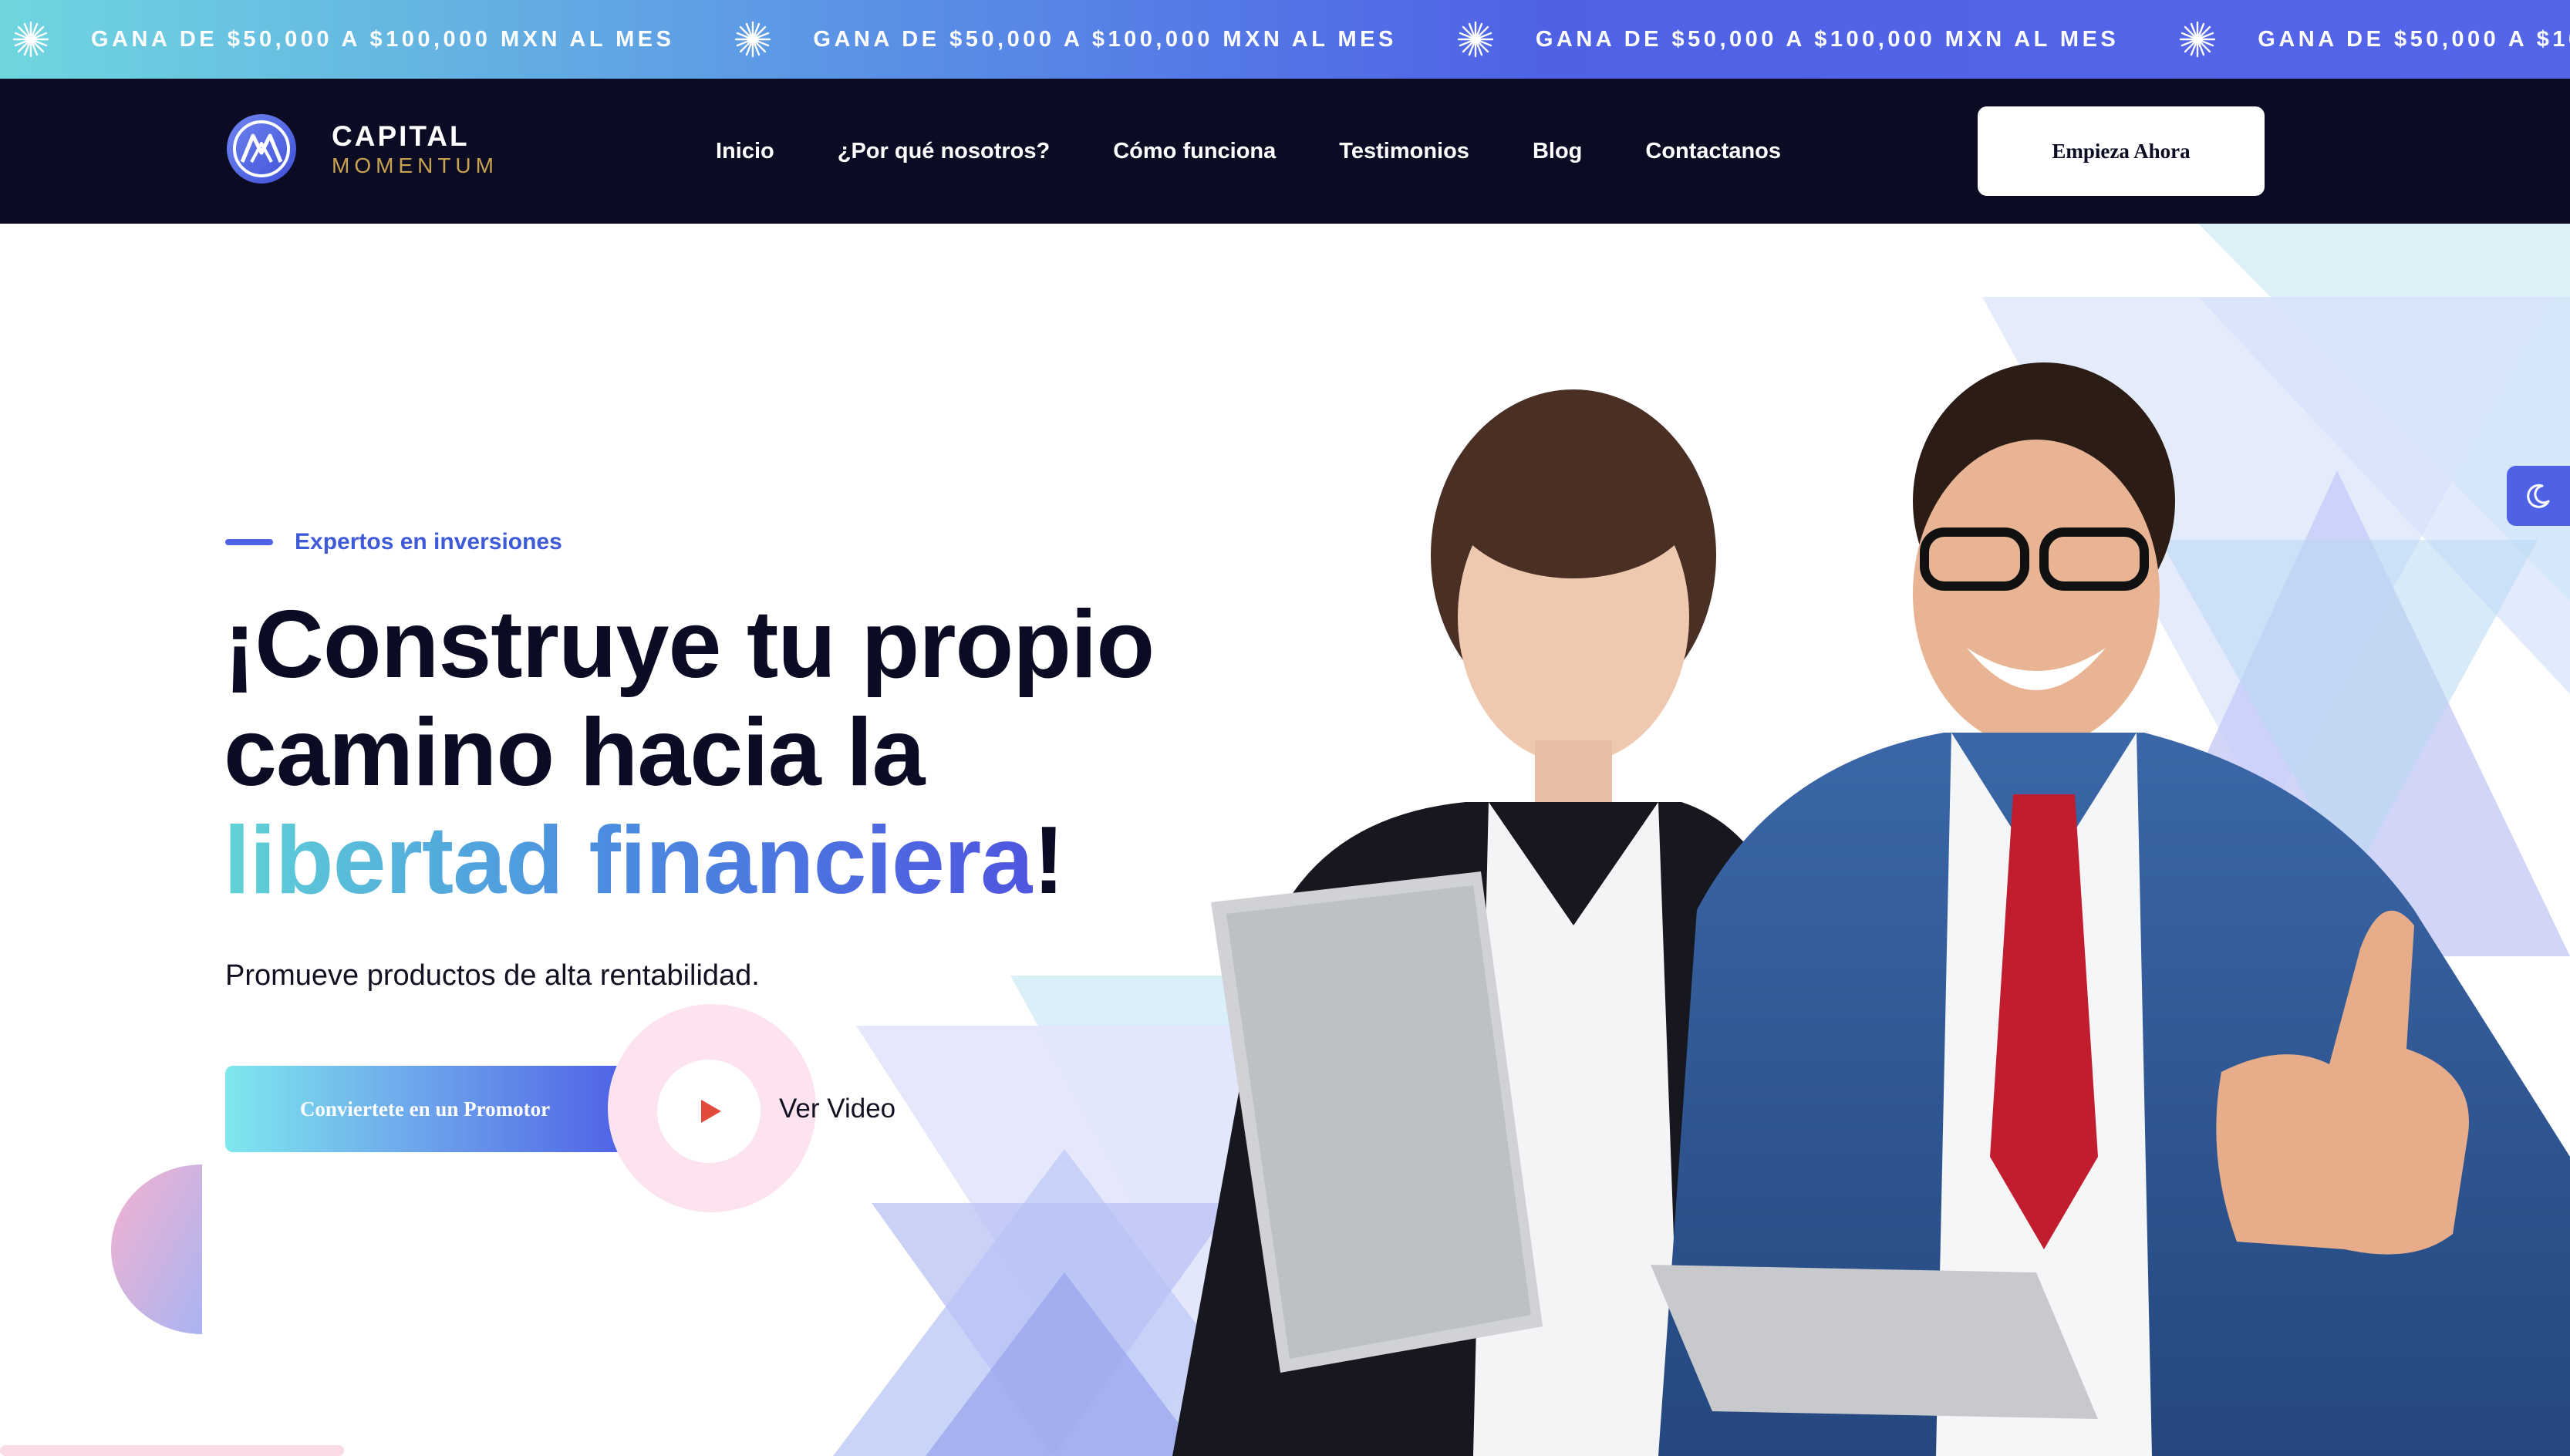 Image resolution: width=2570 pixels, height=1456 pixels. What do you see at coordinates (689, 645) in the screenshot?
I see `headline-line-1: ¡Construye tu propio` at bounding box center [689, 645].